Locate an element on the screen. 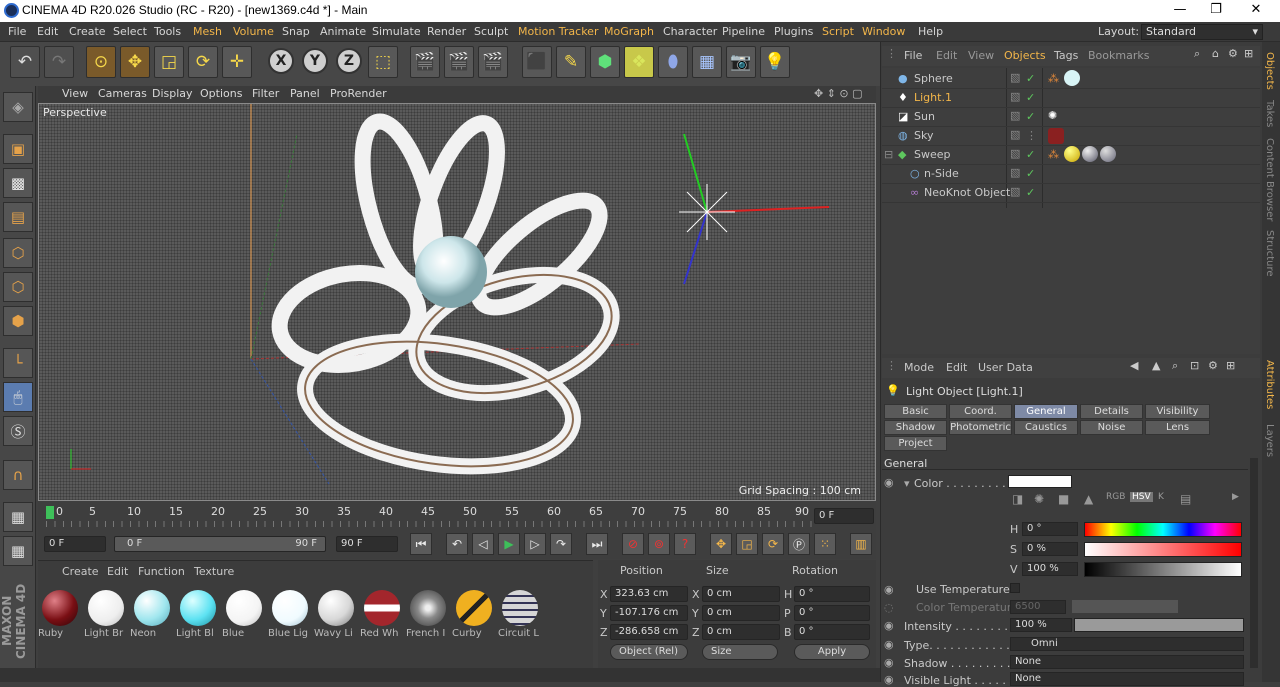  previous-frame-button: ◁ is located at coordinates (483, 544).